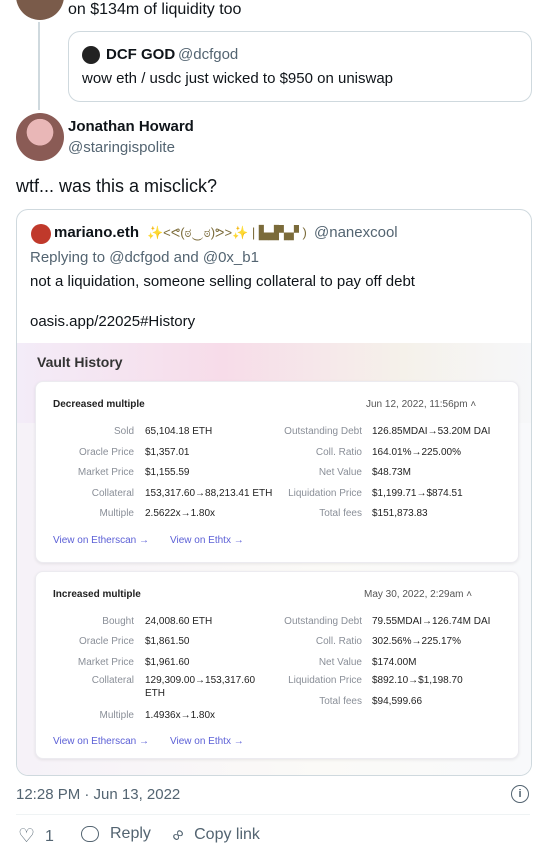  What do you see at coordinates (123, 431) in the screenshot?
I see `detail-label: Sold` at bounding box center [123, 431].